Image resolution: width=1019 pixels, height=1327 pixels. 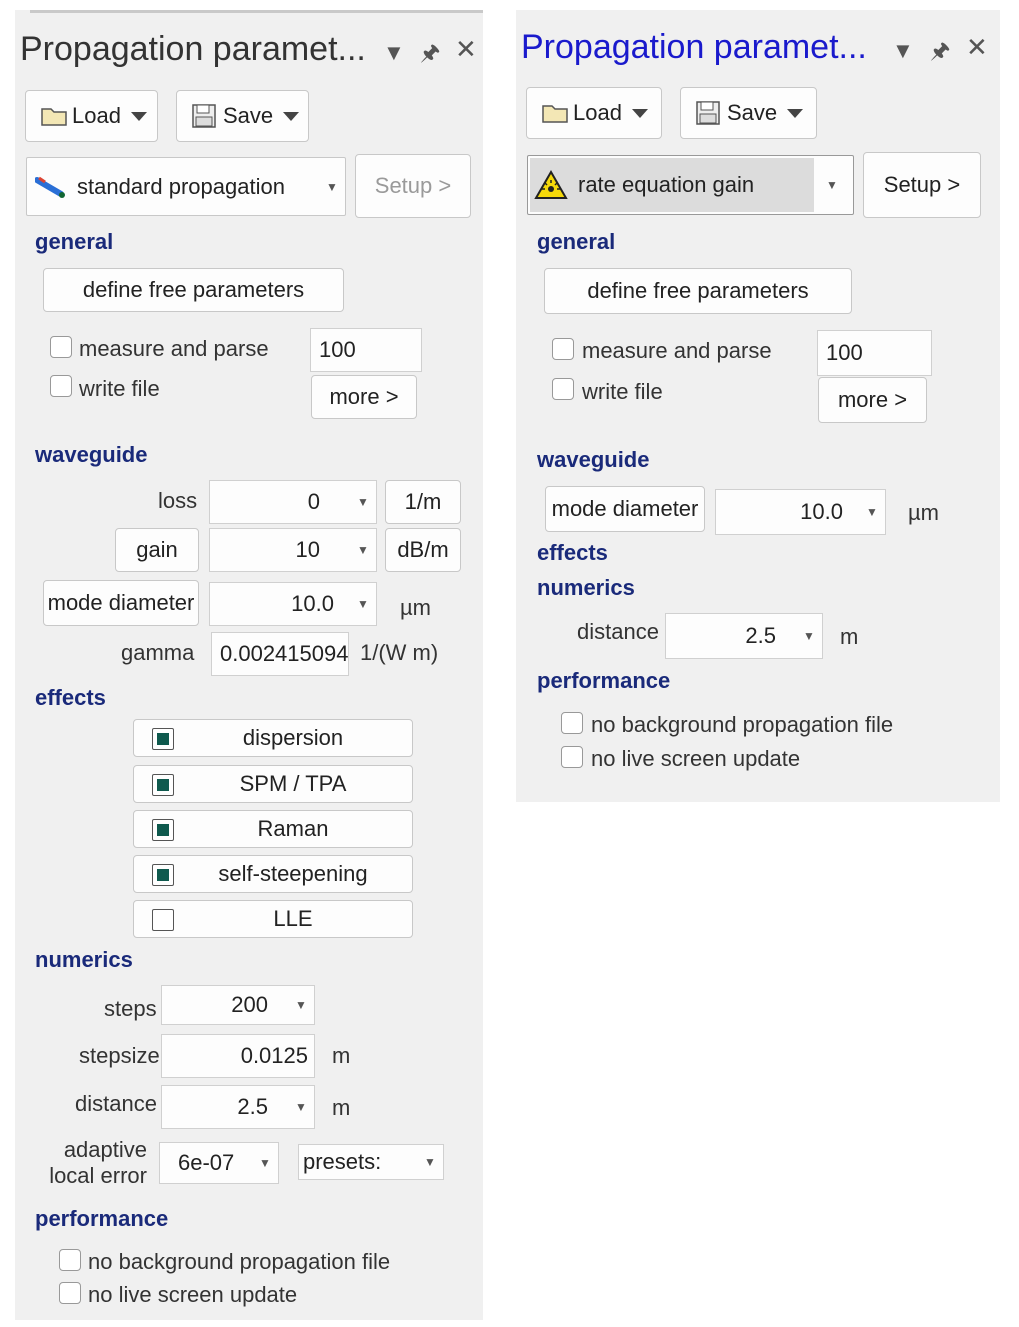 What do you see at coordinates (593, 459) in the screenshot?
I see `section-waveguide: waveguide` at bounding box center [593, 459].